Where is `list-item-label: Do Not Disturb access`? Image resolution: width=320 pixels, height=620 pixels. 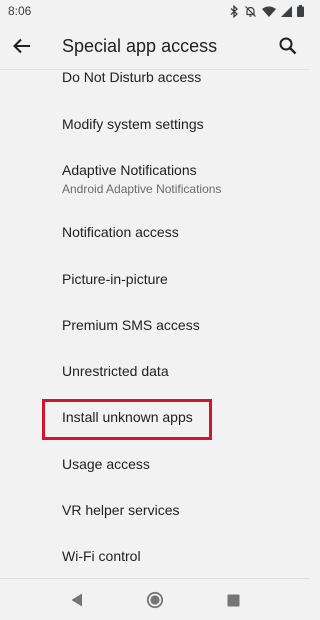 list-item-label: Do Not Disturb access is located at coordinates (132, 77).